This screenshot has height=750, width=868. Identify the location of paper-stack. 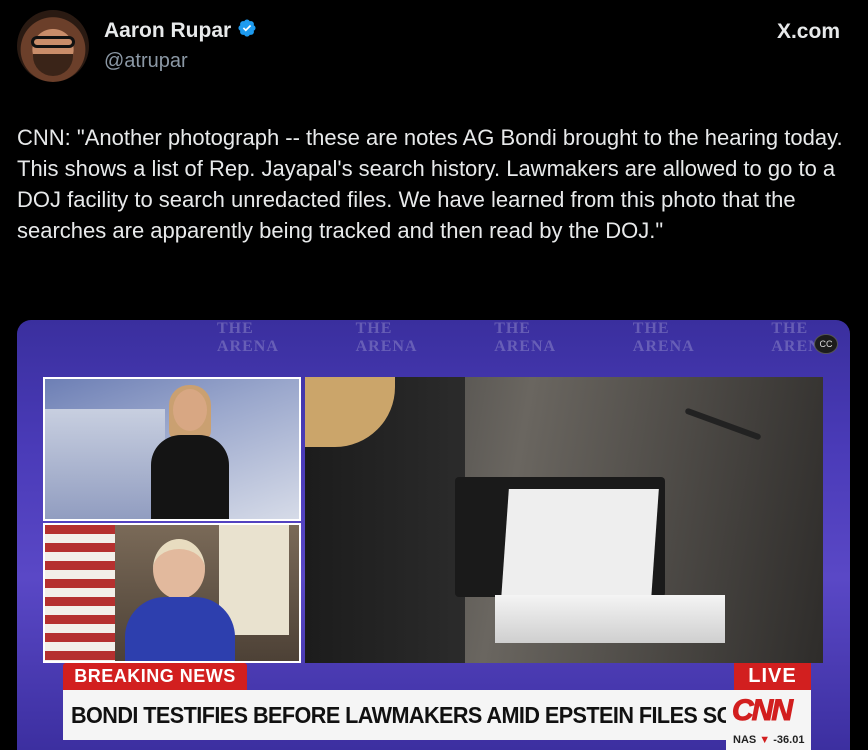
(610, 619).